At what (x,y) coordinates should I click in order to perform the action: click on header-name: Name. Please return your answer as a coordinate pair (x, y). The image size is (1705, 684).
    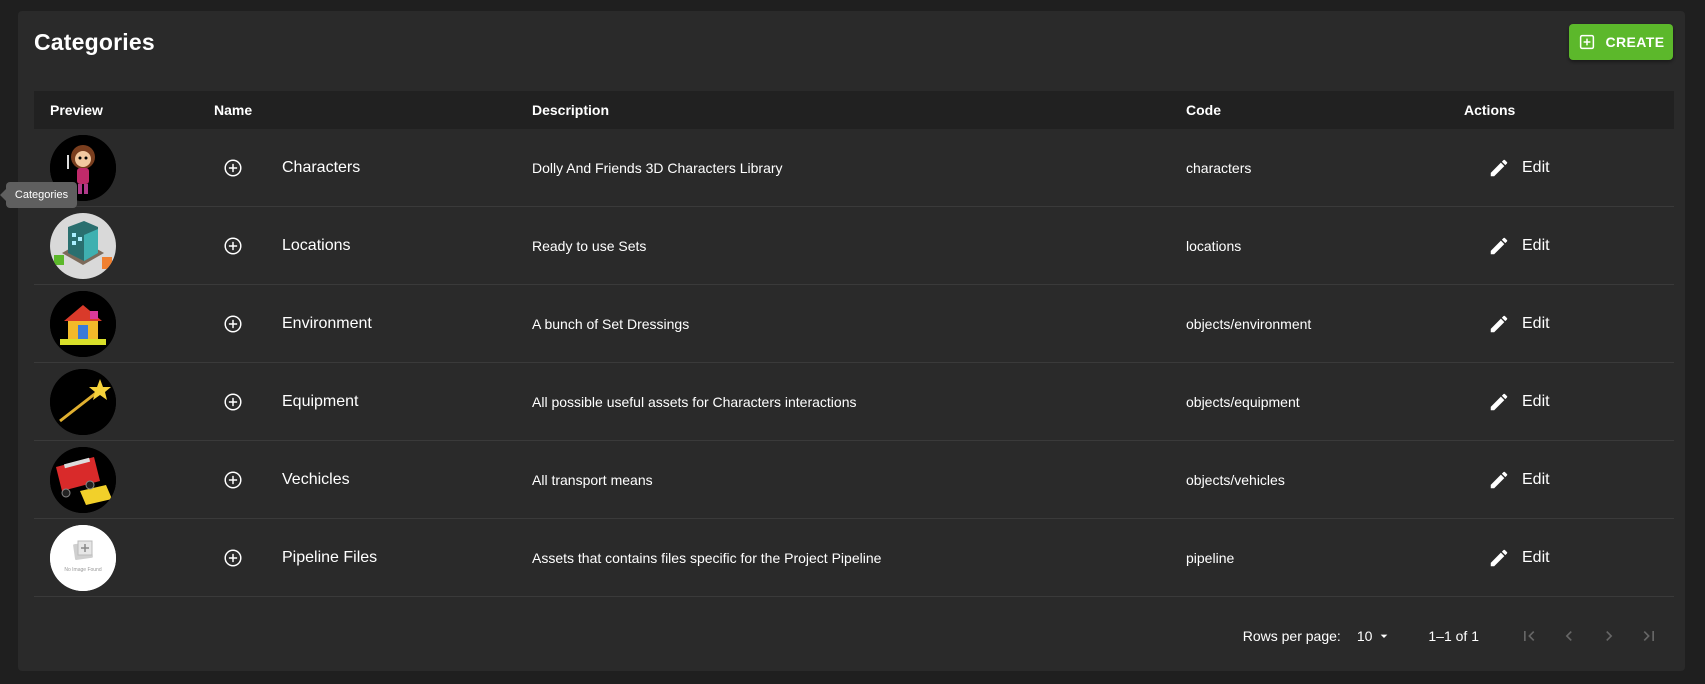
    Looking at the image, I should click on (233, 110).